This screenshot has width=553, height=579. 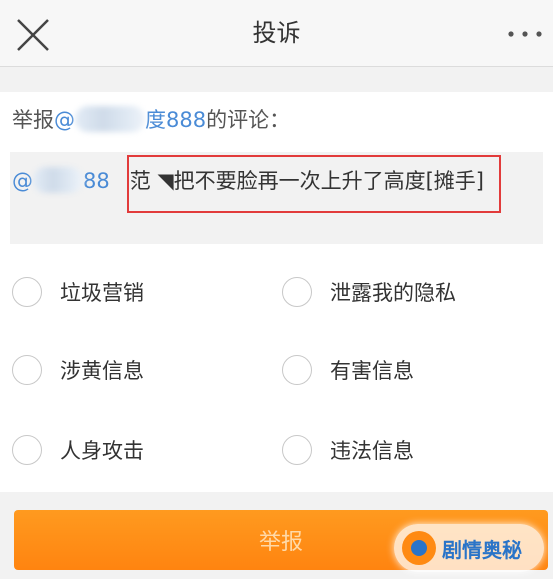 I want to click on option-personal-attack: 人身攻击, so click(x=78, y=450).